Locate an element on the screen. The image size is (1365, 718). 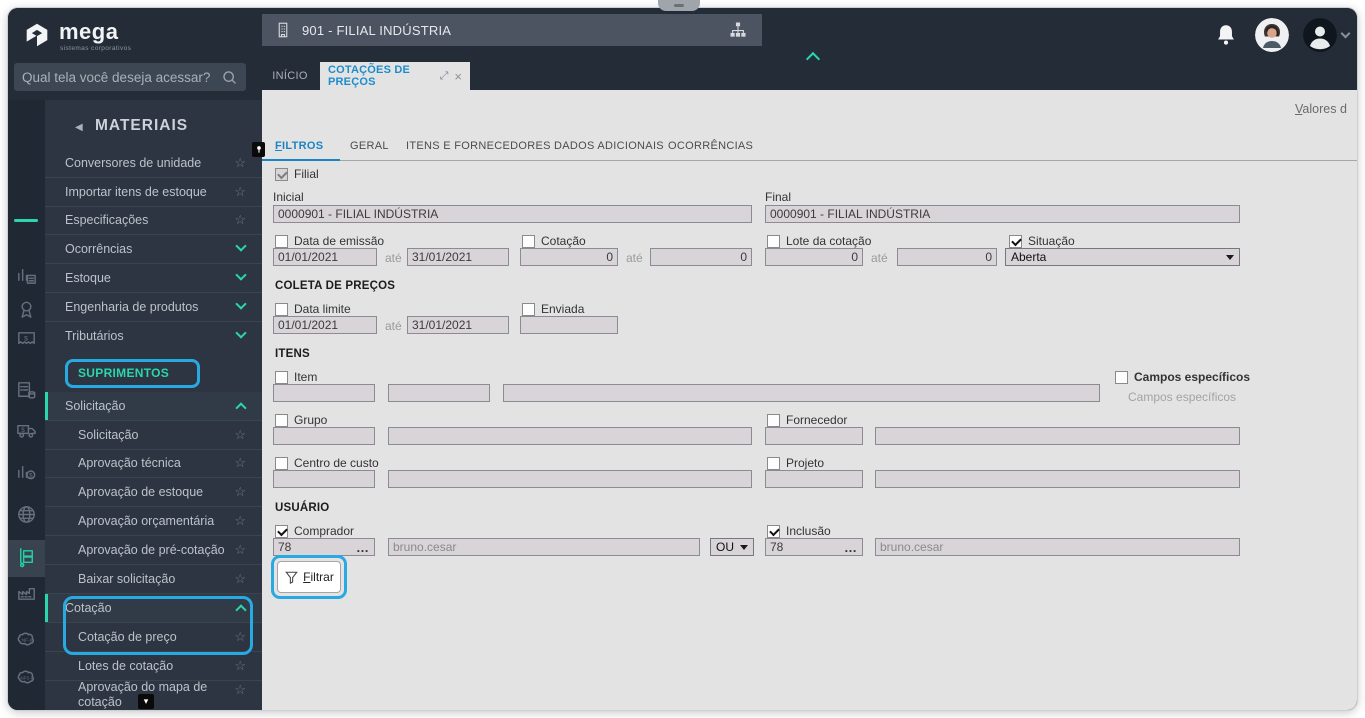
grupo-checkbox-row: Grupo is located at coordinates (301, 420).